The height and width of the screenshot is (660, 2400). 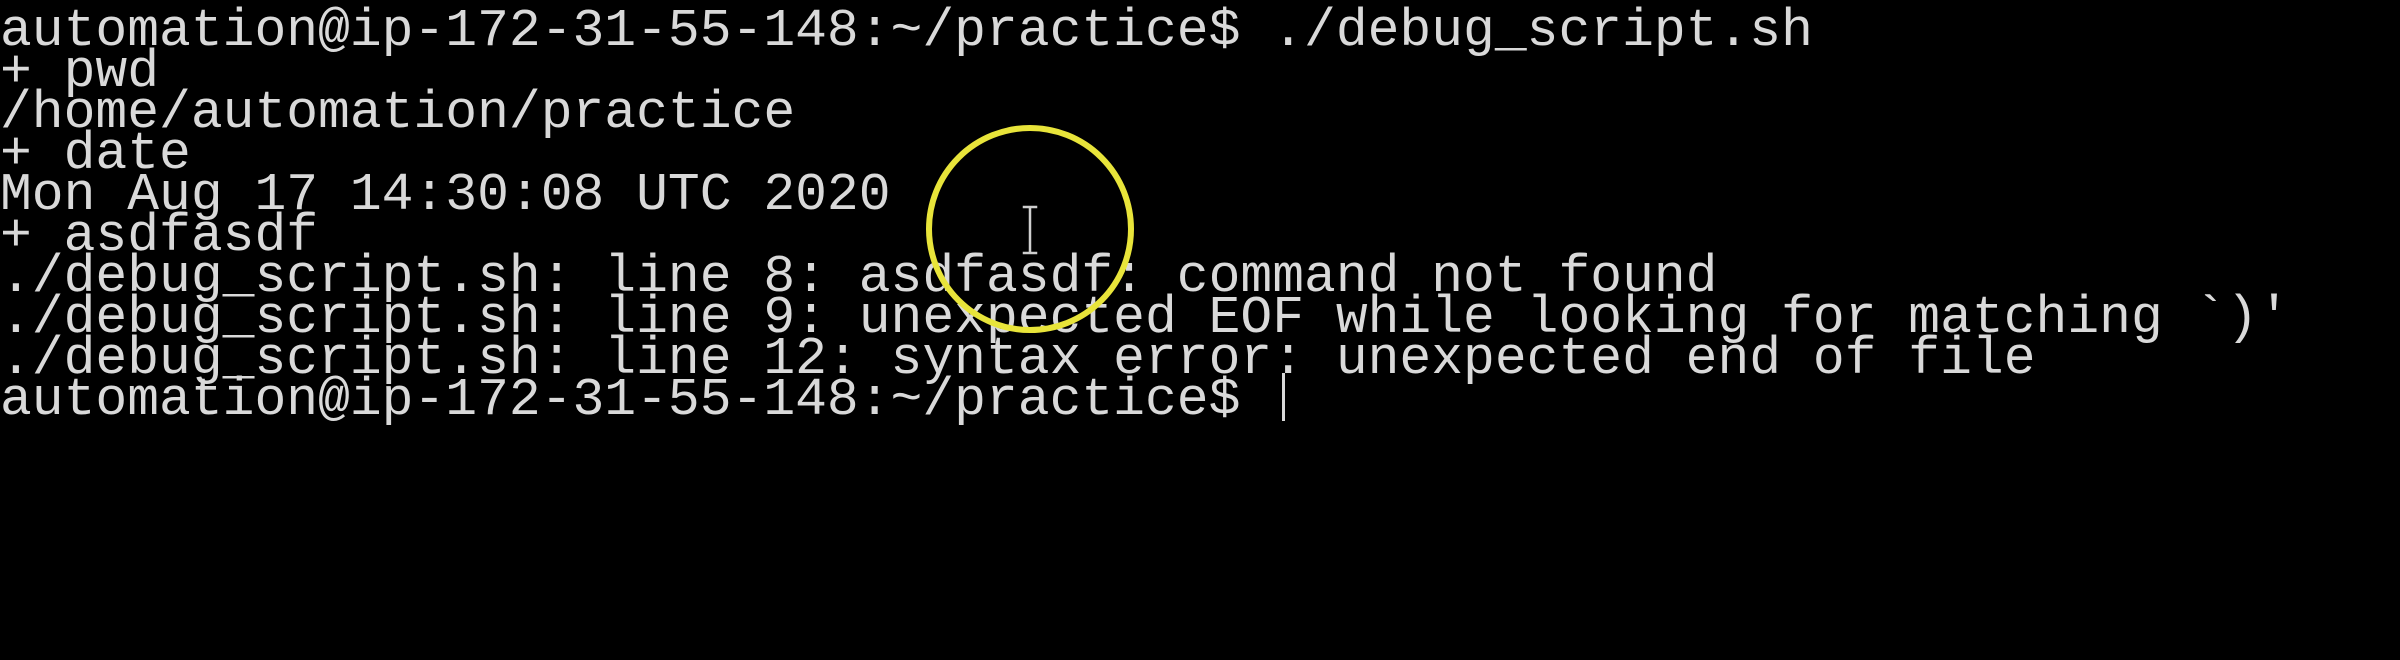 What do you see at coordinates (636, 400) in the screenshot?
I see `shell-prompt: automation@ip-172-31-55-148:~/practice$` at bounding box center [636, 400].